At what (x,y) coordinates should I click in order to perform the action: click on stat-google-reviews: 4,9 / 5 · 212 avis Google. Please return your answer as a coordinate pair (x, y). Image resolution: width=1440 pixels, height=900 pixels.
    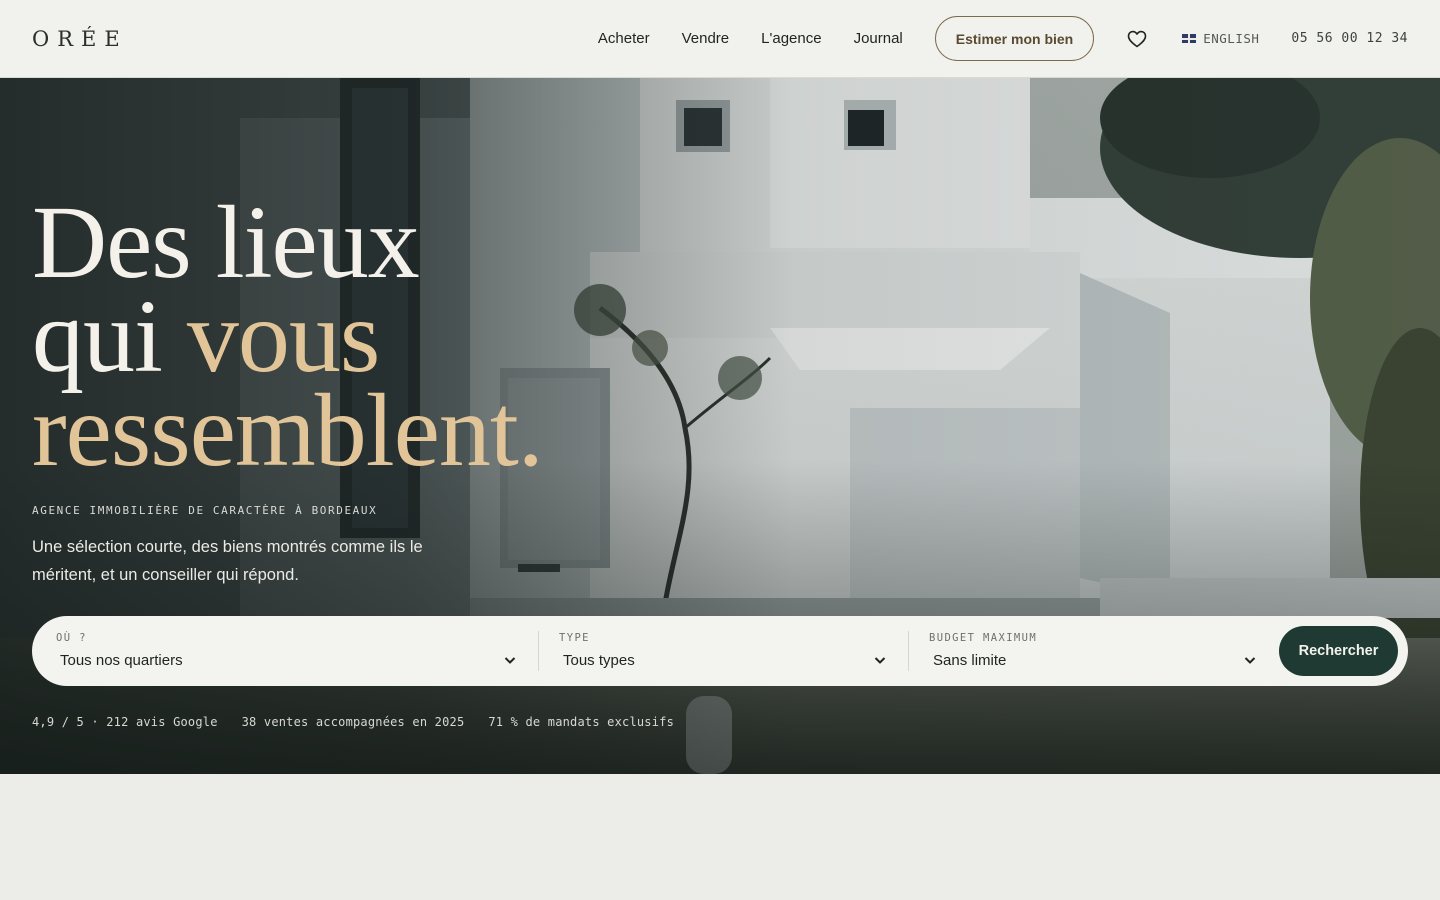
    Looking at the image, I should click on (125, 722).